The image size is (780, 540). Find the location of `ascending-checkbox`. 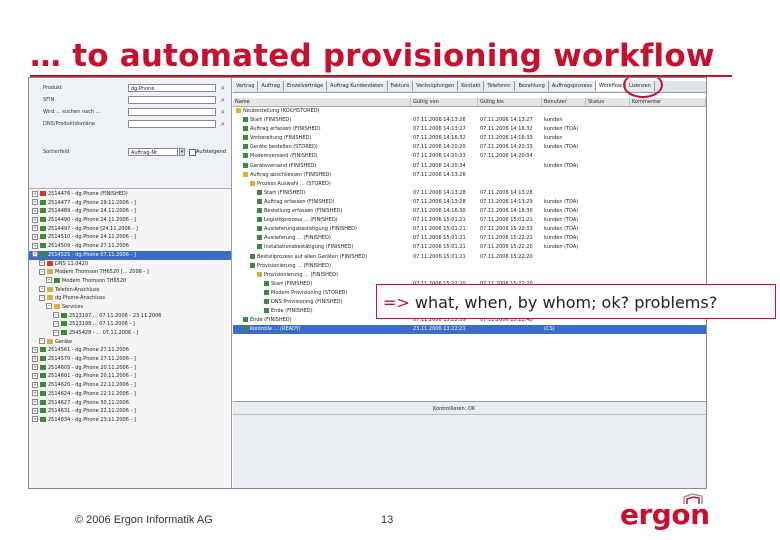

ascending-checkbox is located at coordinates (192, 152).